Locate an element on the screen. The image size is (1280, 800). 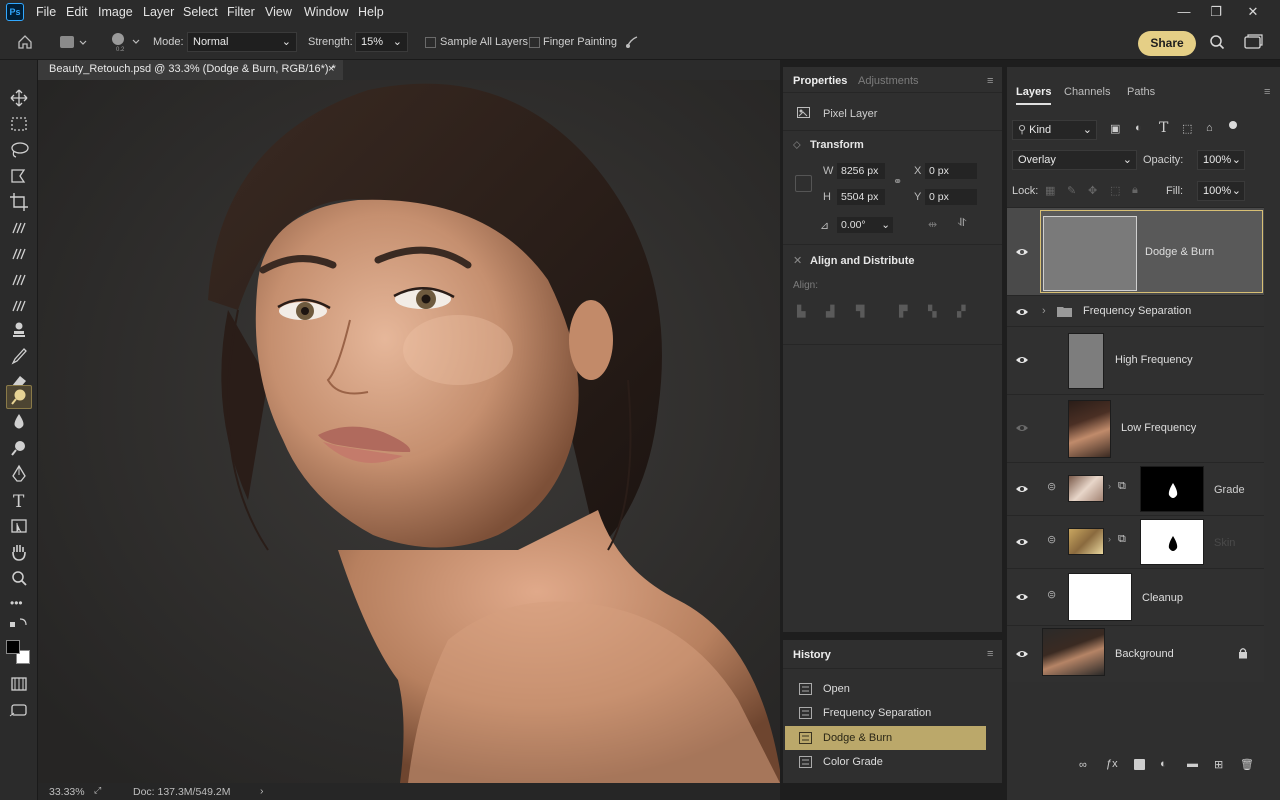
layer-name: Grade is located at coordinates (1229, 490).